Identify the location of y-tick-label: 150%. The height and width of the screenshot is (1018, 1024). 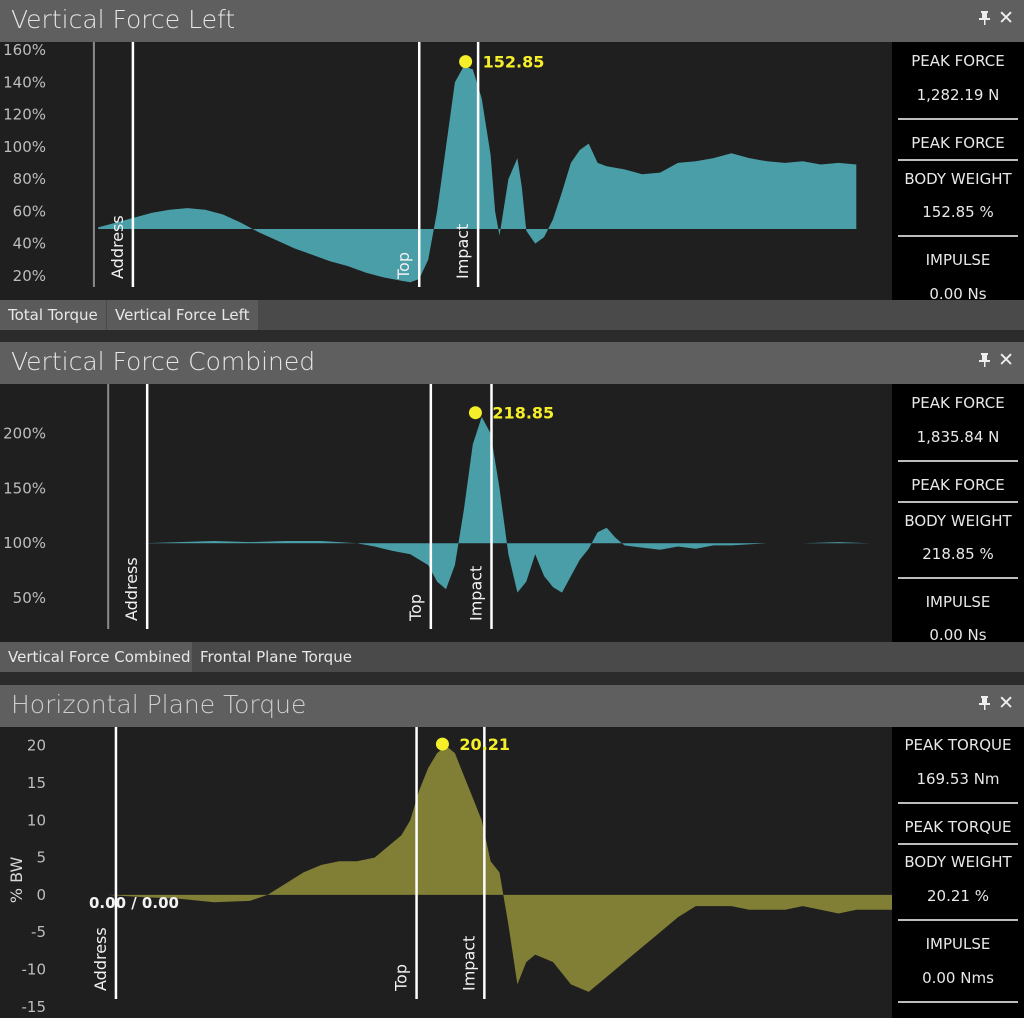
(24, 488).